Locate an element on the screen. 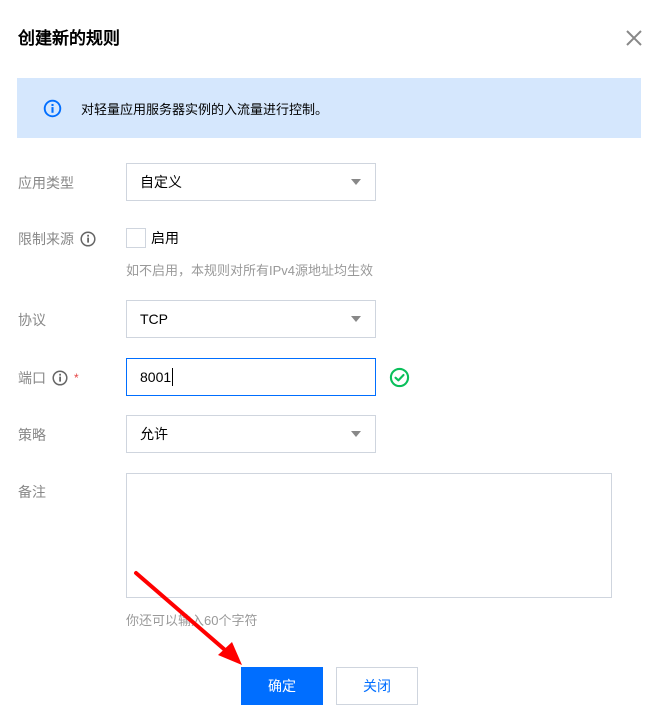 This screenshot has width=652, height=727. close-button is located at coordinates (634, 38).